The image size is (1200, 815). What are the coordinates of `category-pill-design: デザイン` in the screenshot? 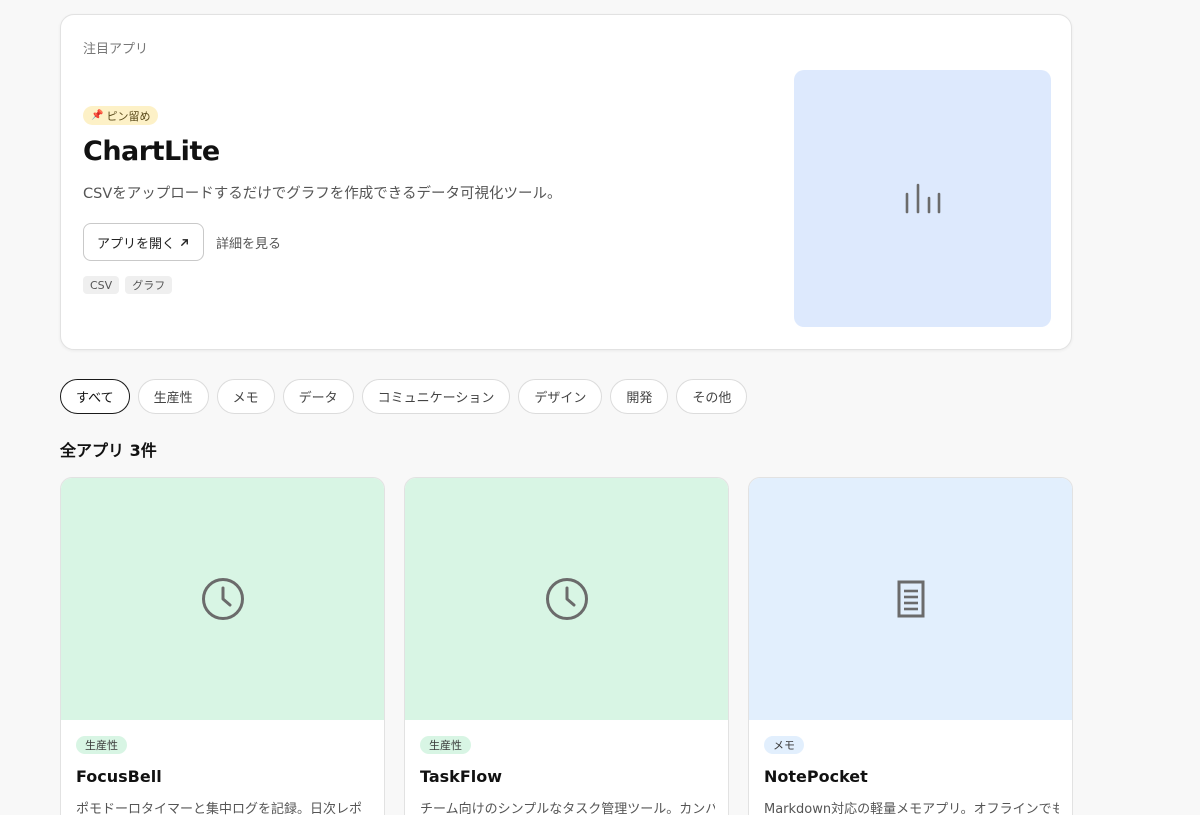 It's located at (560, 396).